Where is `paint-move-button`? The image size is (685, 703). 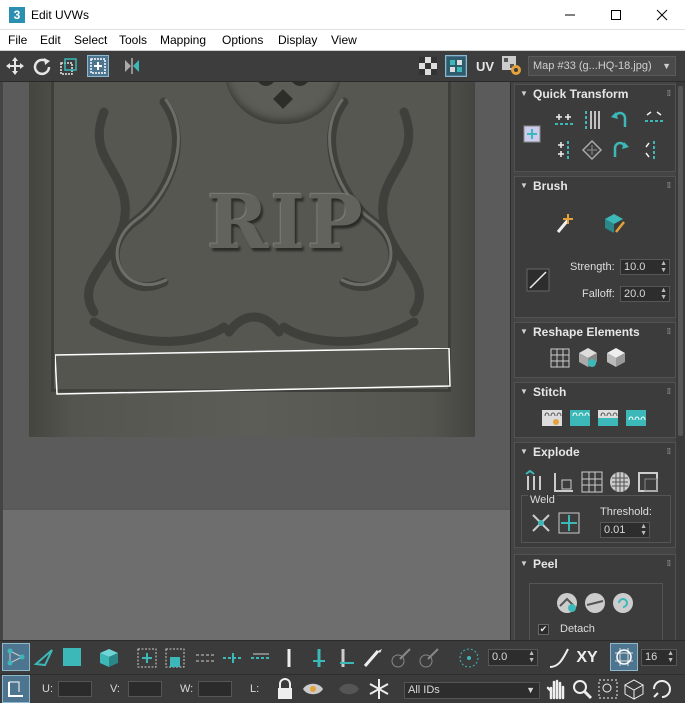 paint-move-button is located at coordinates (566, 224).